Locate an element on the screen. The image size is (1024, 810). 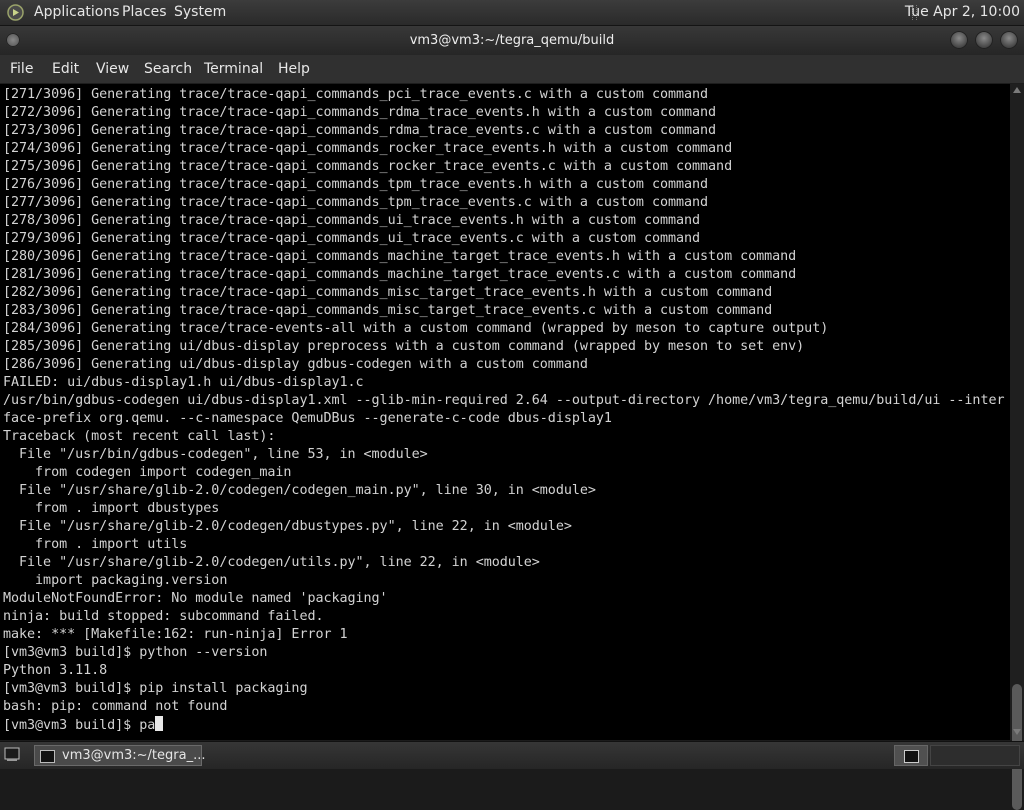
terminal-scrollbar is located at coordinates (1017, 447).